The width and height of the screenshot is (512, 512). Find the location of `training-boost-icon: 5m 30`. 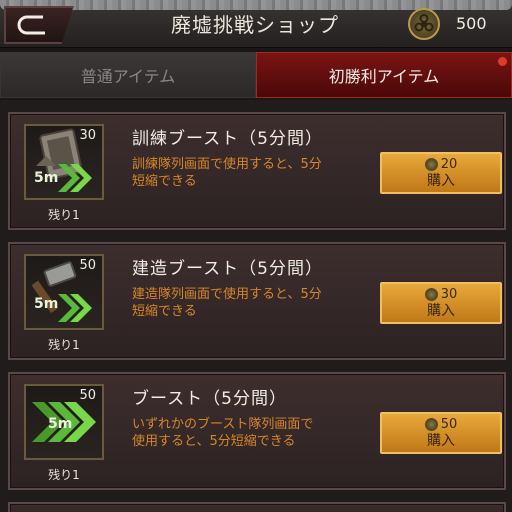

training-boost-icon: 5m 30 is located at coordinates (64, 162).